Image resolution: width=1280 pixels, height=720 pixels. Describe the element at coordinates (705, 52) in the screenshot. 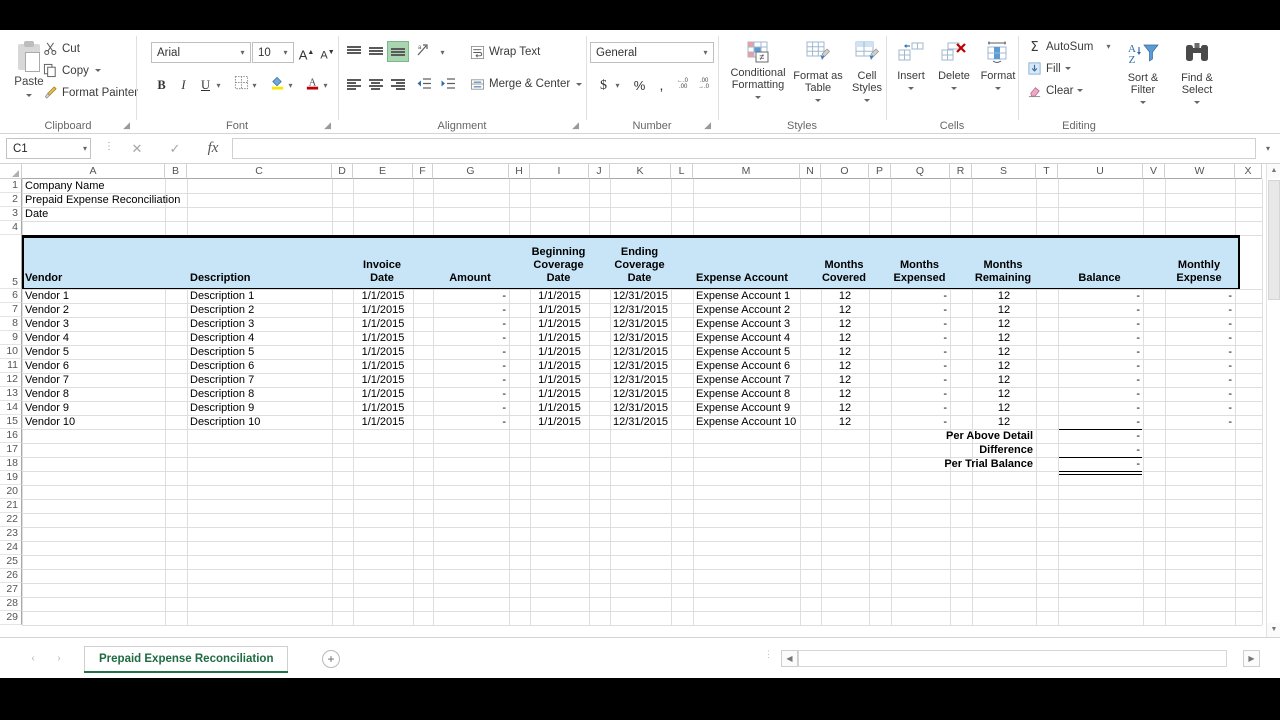

I see `number-format-chevron-down-icon: ▾` at that location.